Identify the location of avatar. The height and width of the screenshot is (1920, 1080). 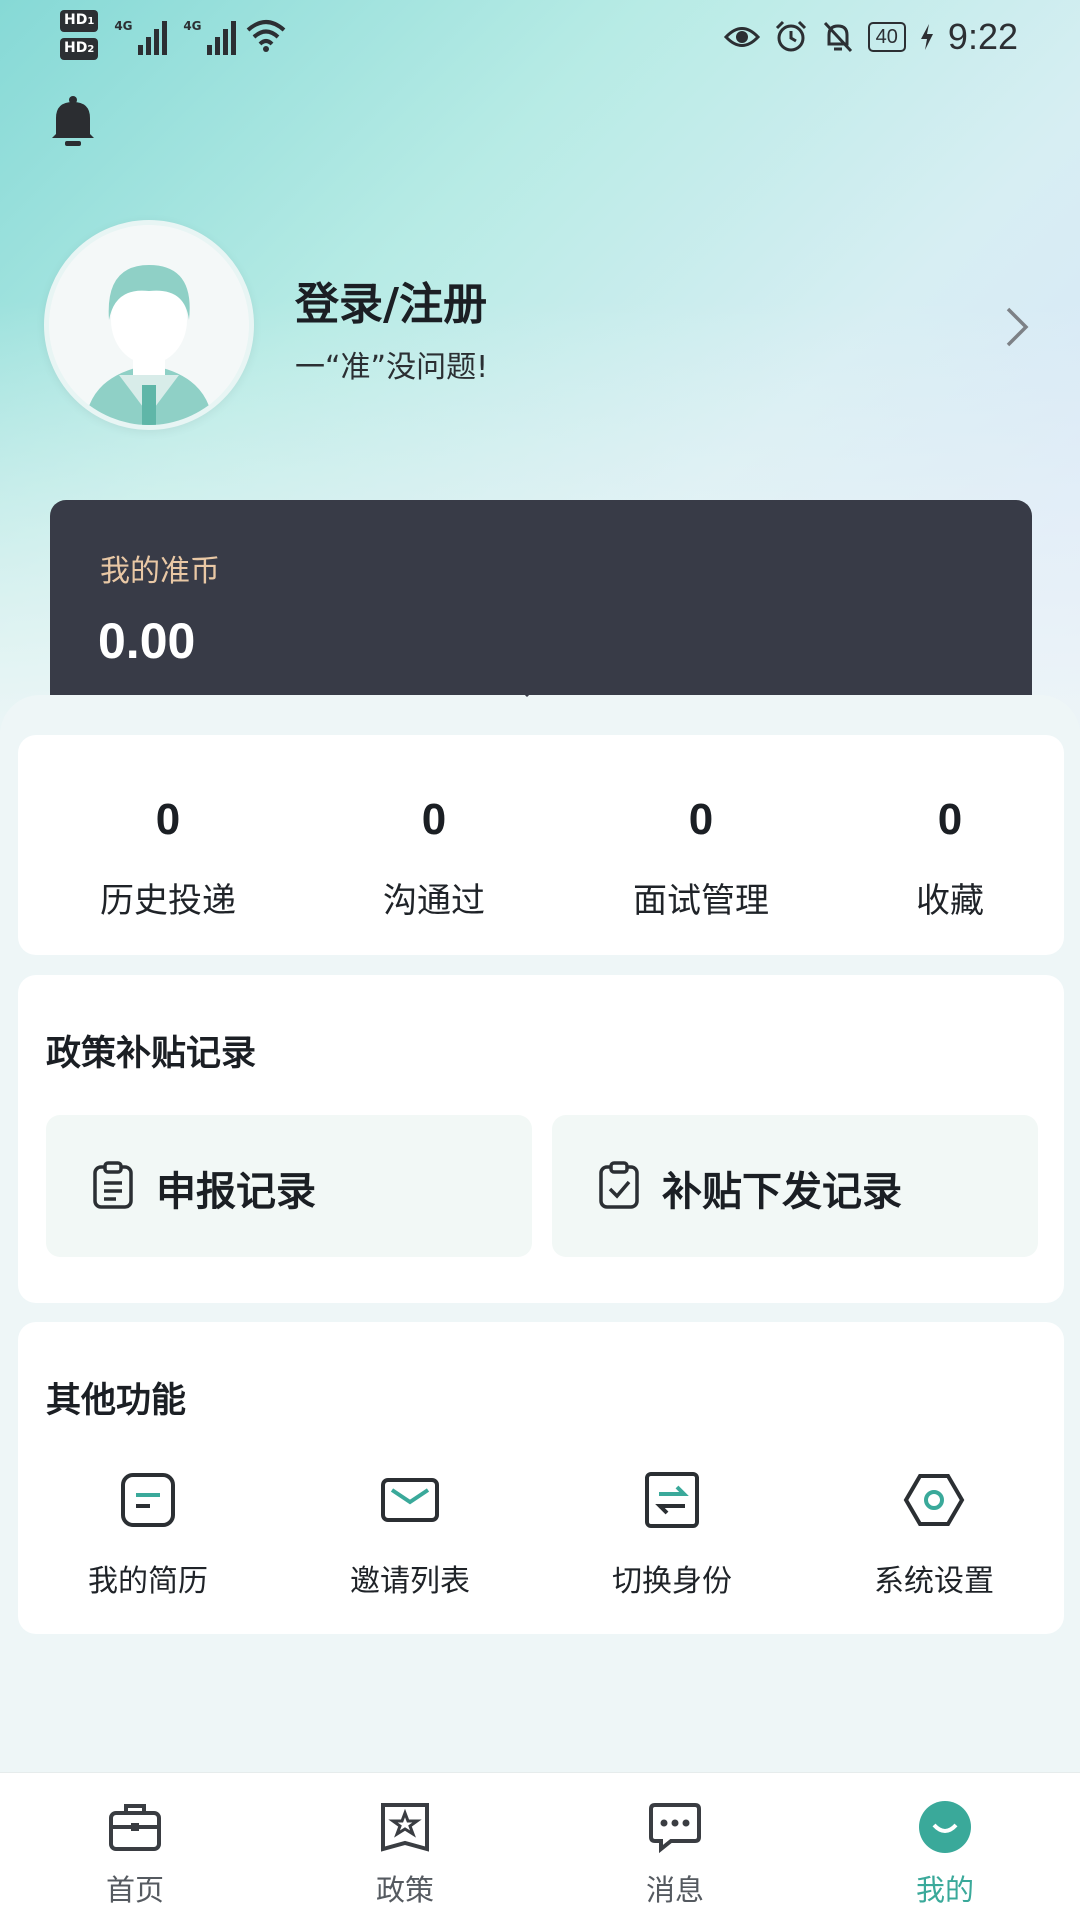
(149, 325).